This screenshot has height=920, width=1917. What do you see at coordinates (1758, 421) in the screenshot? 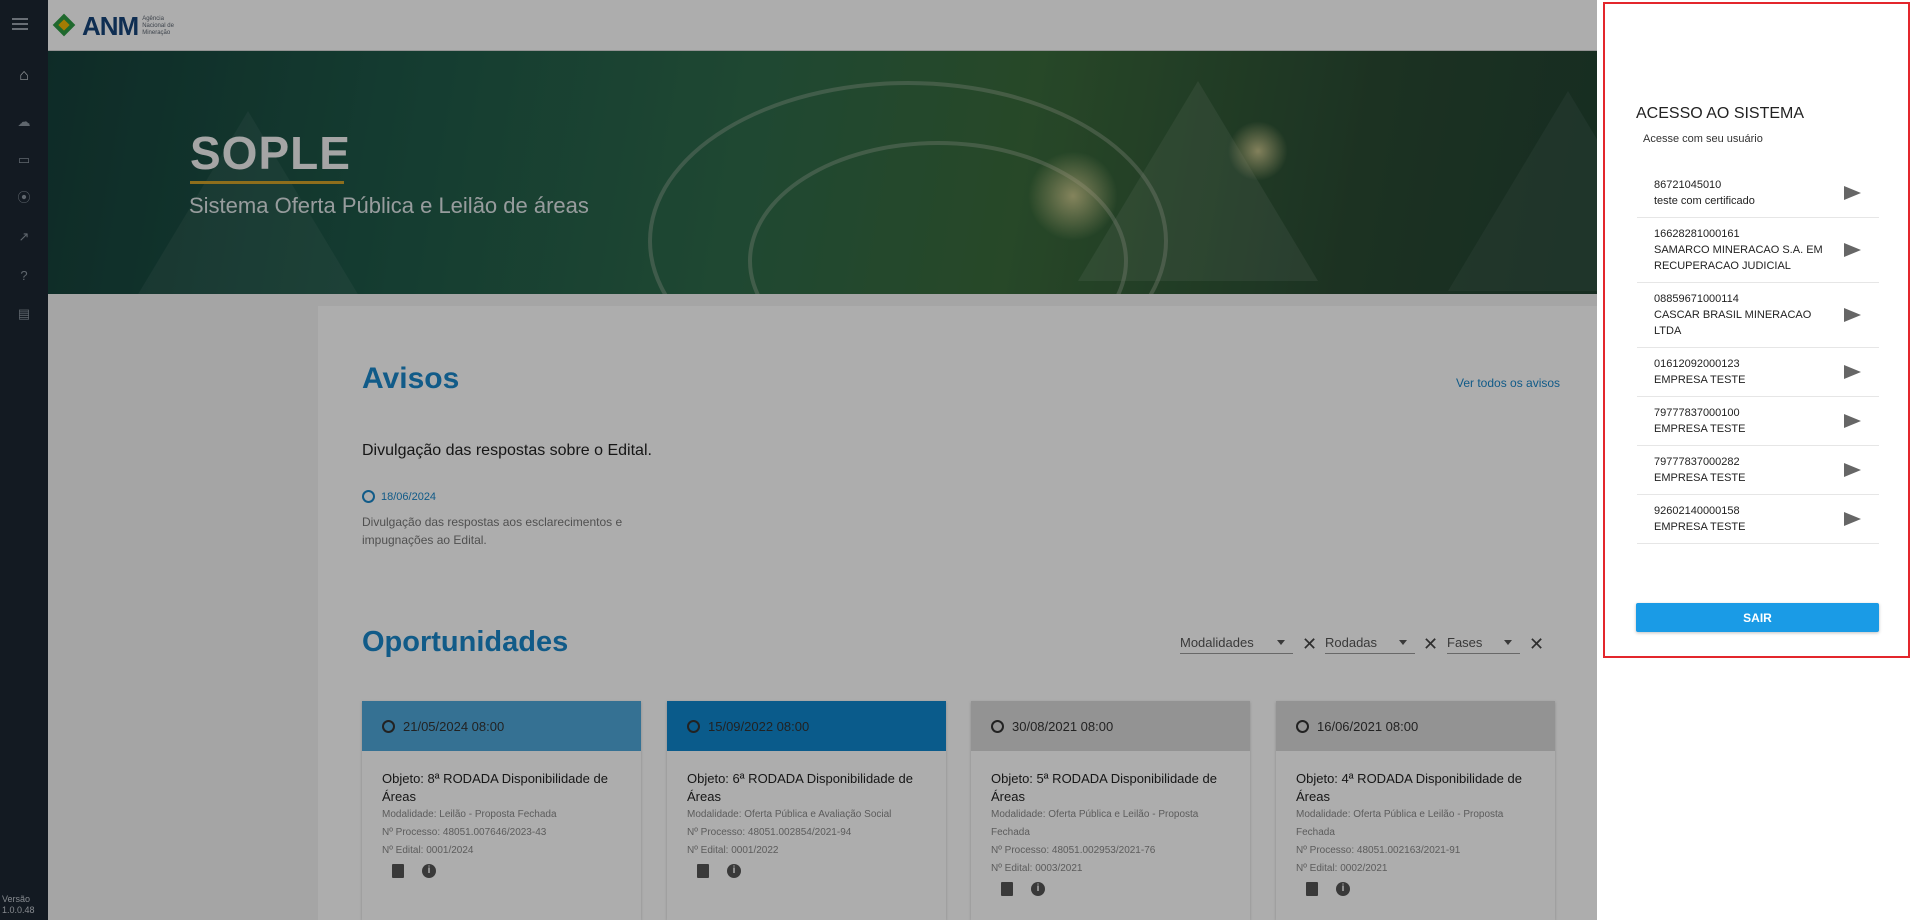
I see `user-item: 79777837000100 EMPRESA TESTE` at bounding box center [1758, 421].